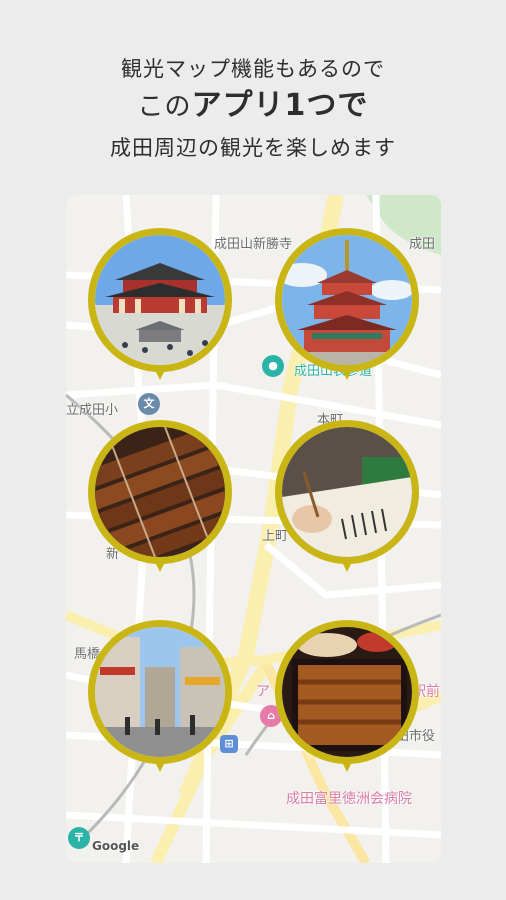 The width and height of the screenshot is (506, 900). I want to click on shopping-street-photo, so click(160, 692).